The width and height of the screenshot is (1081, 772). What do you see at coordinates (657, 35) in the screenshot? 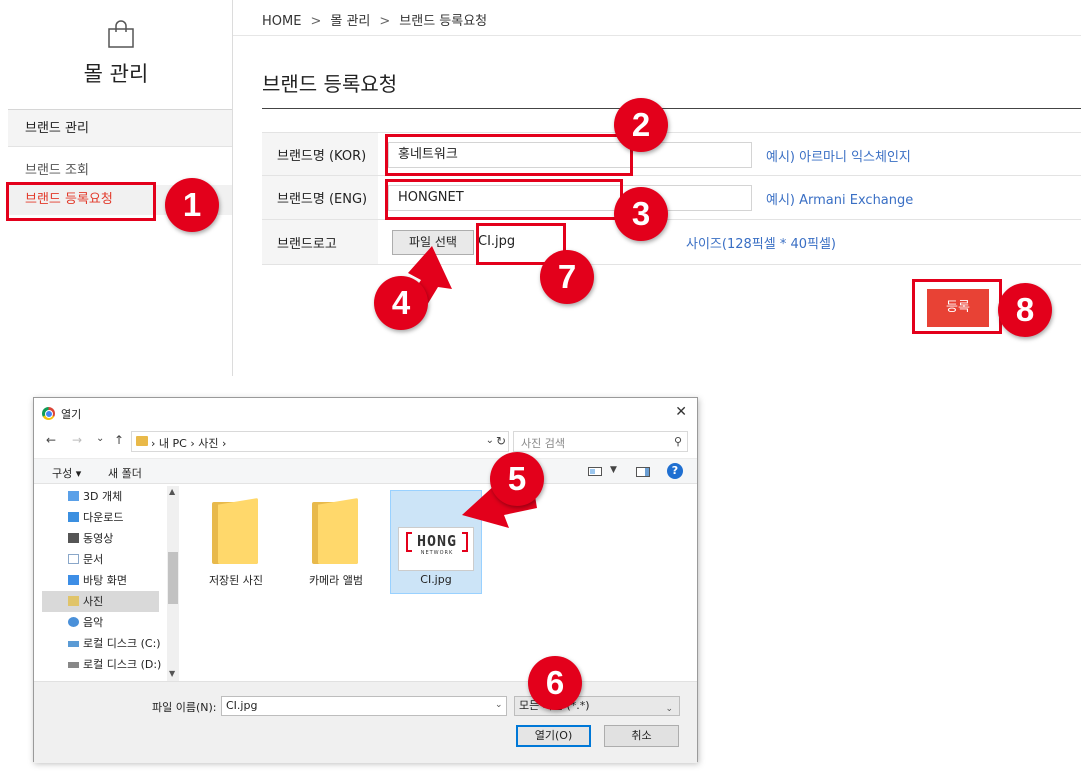
I see `header-divider` at bounding box center [657, 35].